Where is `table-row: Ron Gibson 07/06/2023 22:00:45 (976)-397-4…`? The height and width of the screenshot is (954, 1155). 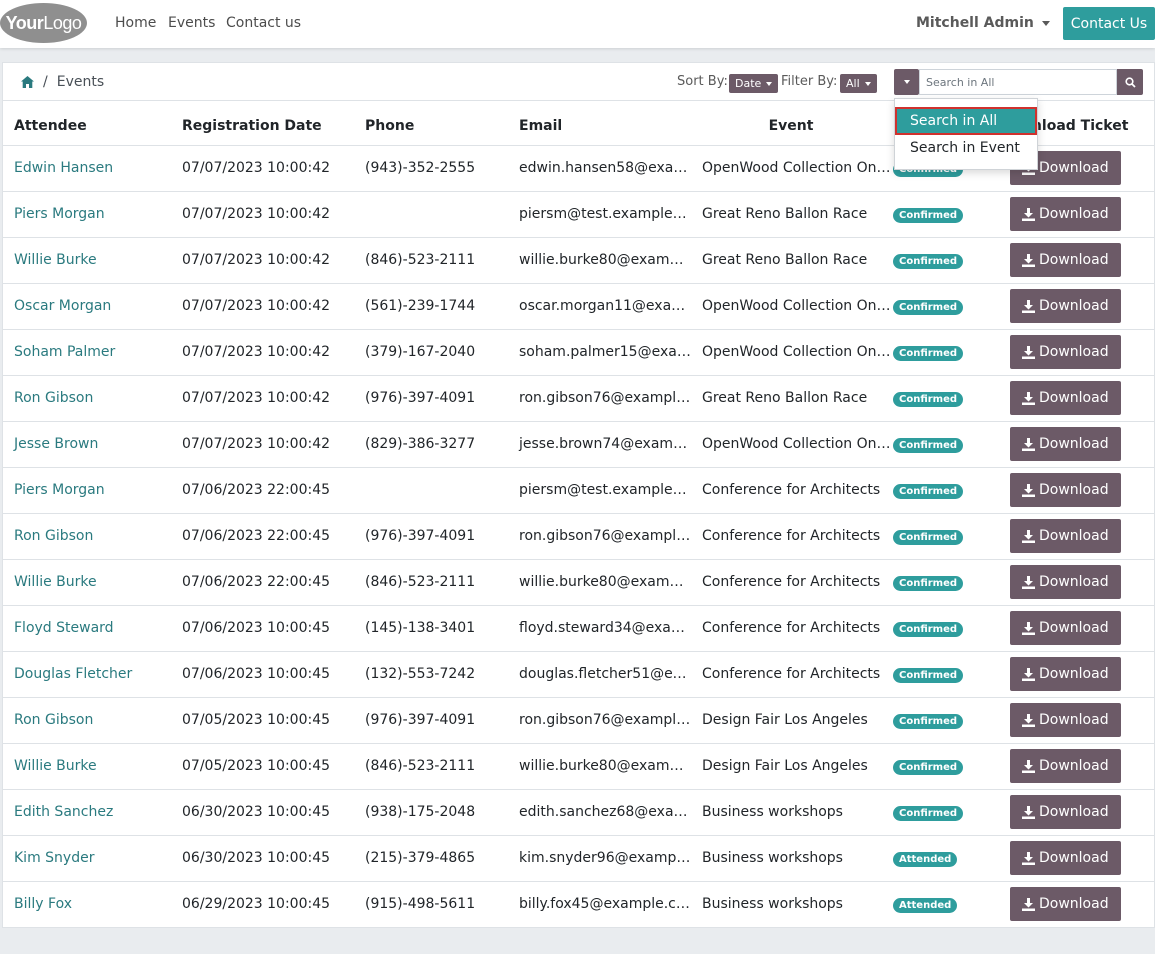 table-row: Ron Gibson 07/06/2023 22:00:45 (976)-397-4… is located at coordinates (578, 536).